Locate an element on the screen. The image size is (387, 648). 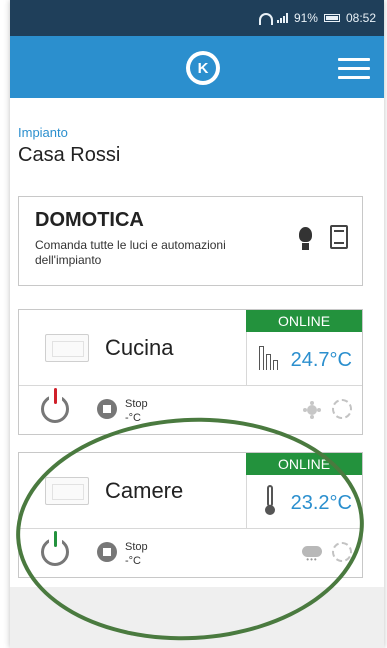
room-header: Cucina ONLINE 24.7°C is located at coordinates (190, 348).